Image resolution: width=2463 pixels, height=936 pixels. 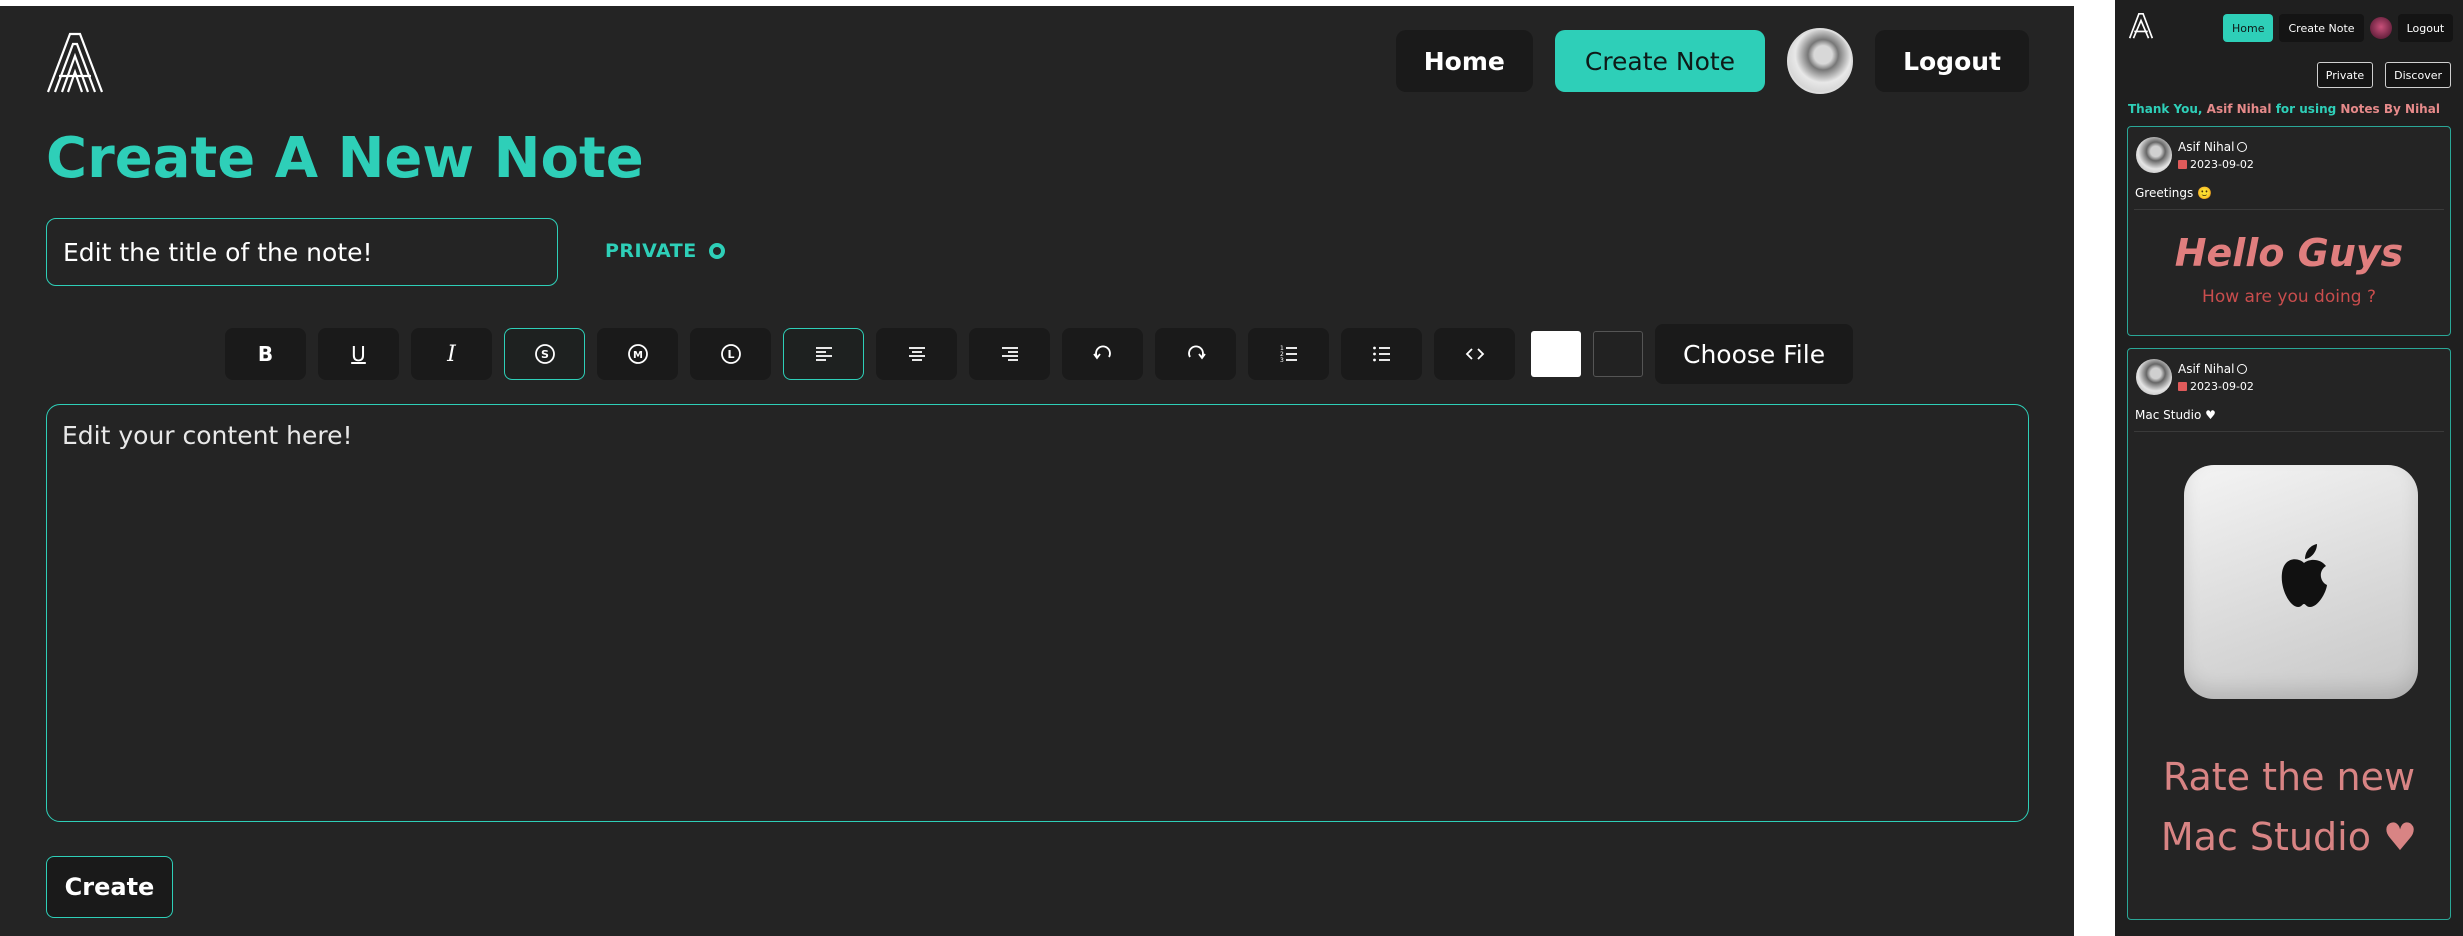 I want to click on bullet-list-icon, so click(x=1381, y=354).